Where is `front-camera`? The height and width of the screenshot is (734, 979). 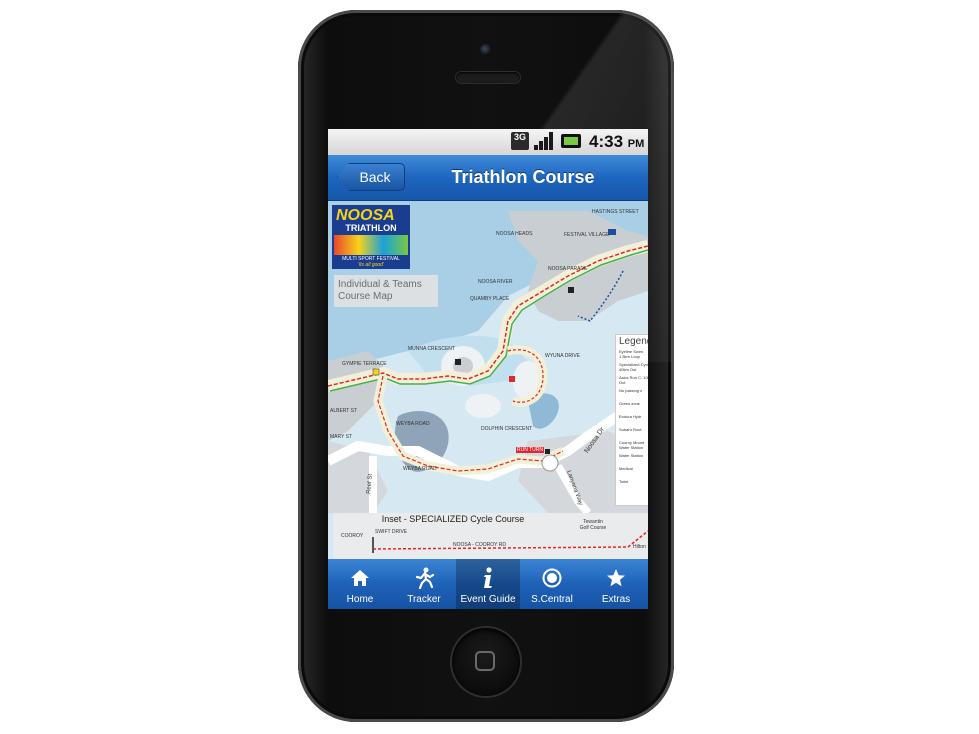 front-camera is located at coordinates (486, 50).